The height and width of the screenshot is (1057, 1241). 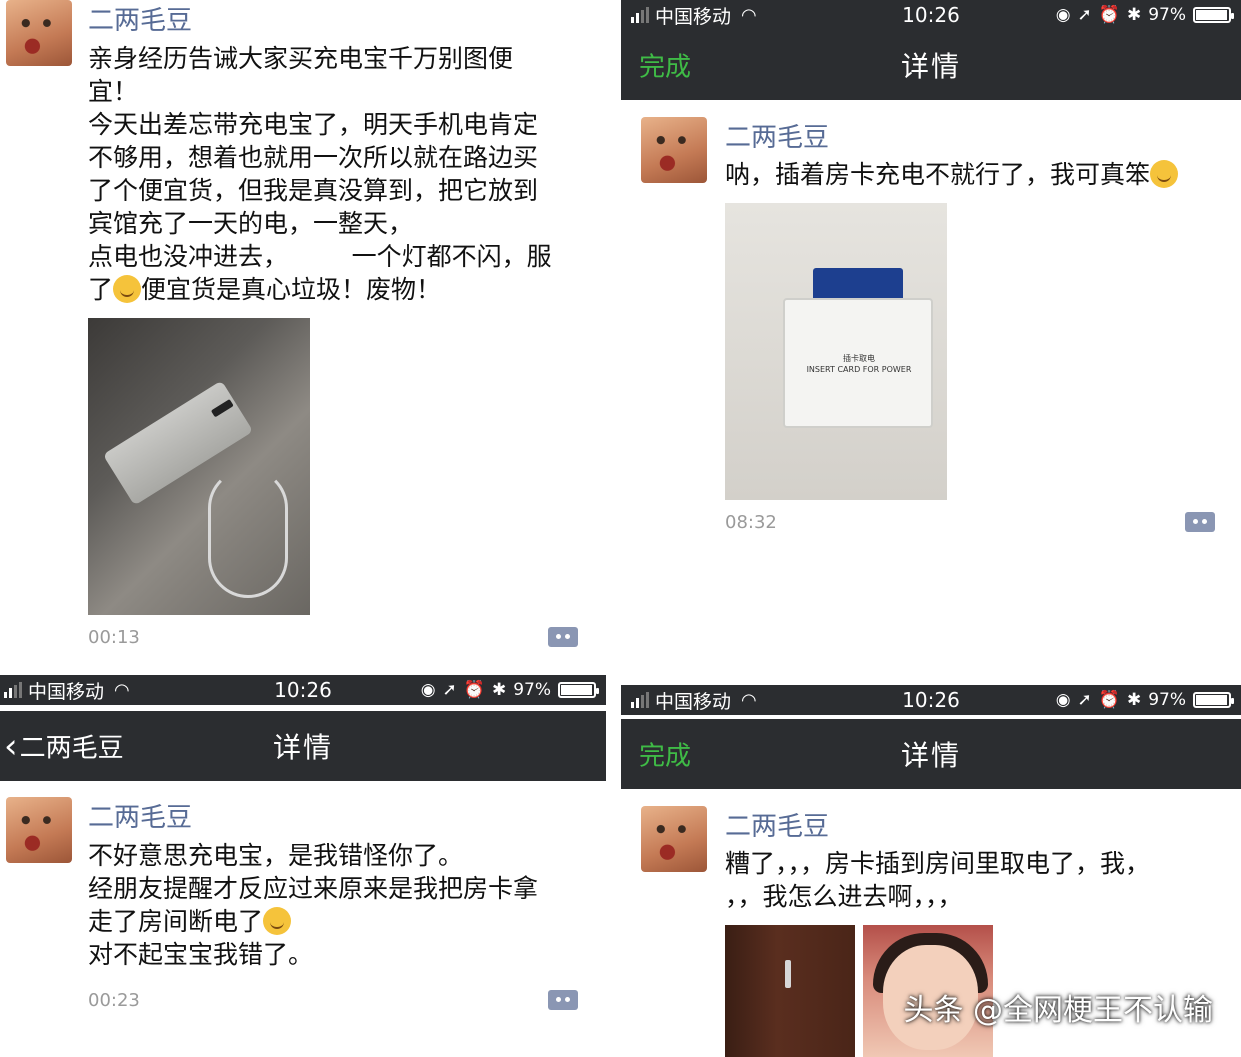 What do you see at coordinates (176, 921) in the screenshot?
I see `post-line-text: 走了房间断电了` at bounding box center [176, 921].